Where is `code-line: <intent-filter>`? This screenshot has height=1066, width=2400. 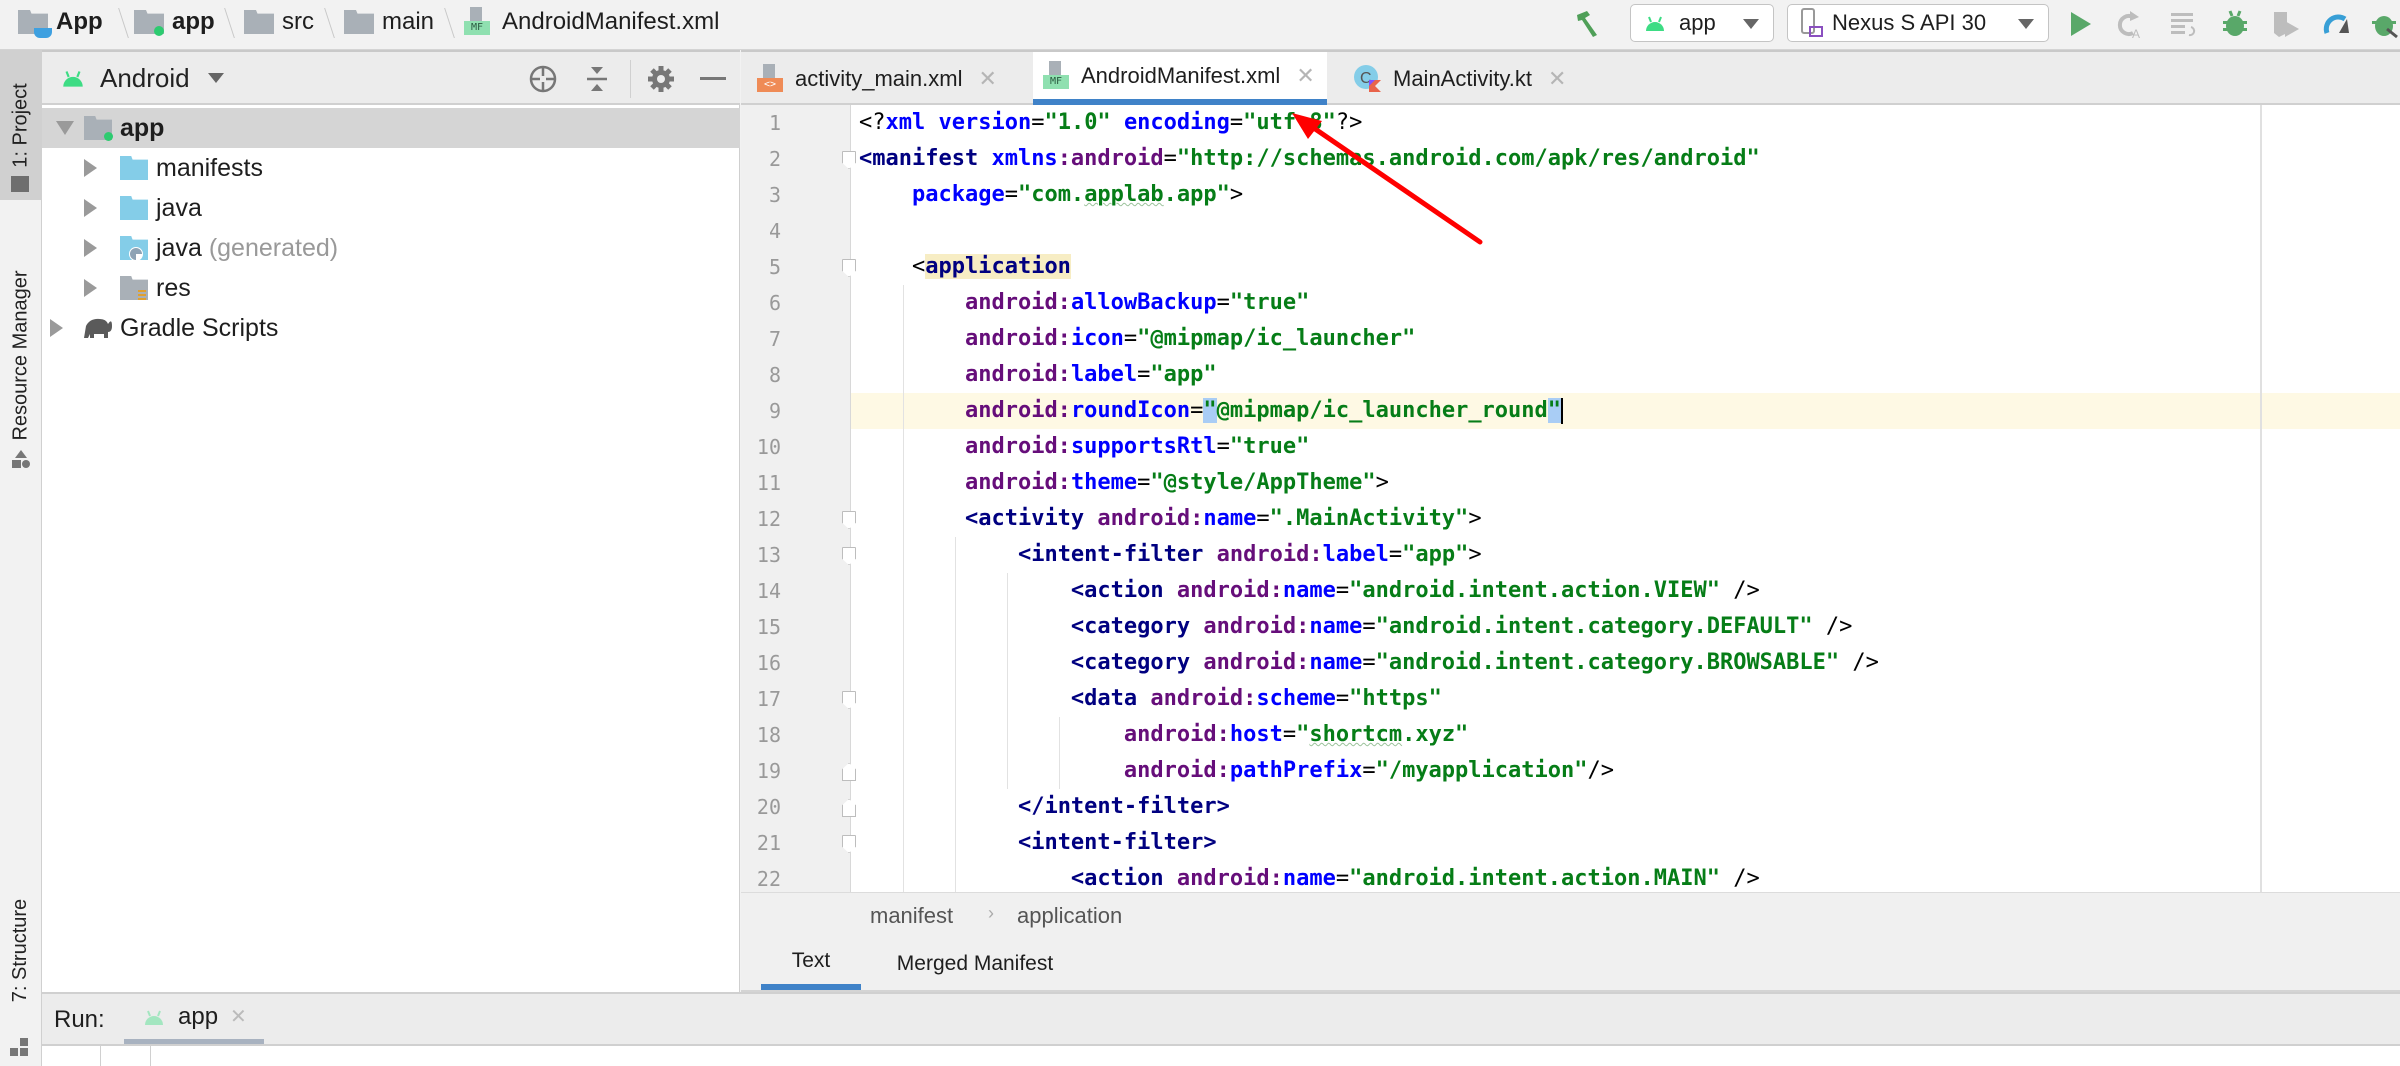
code-line: <intent-filter> is located at coordinates (1117, 842).